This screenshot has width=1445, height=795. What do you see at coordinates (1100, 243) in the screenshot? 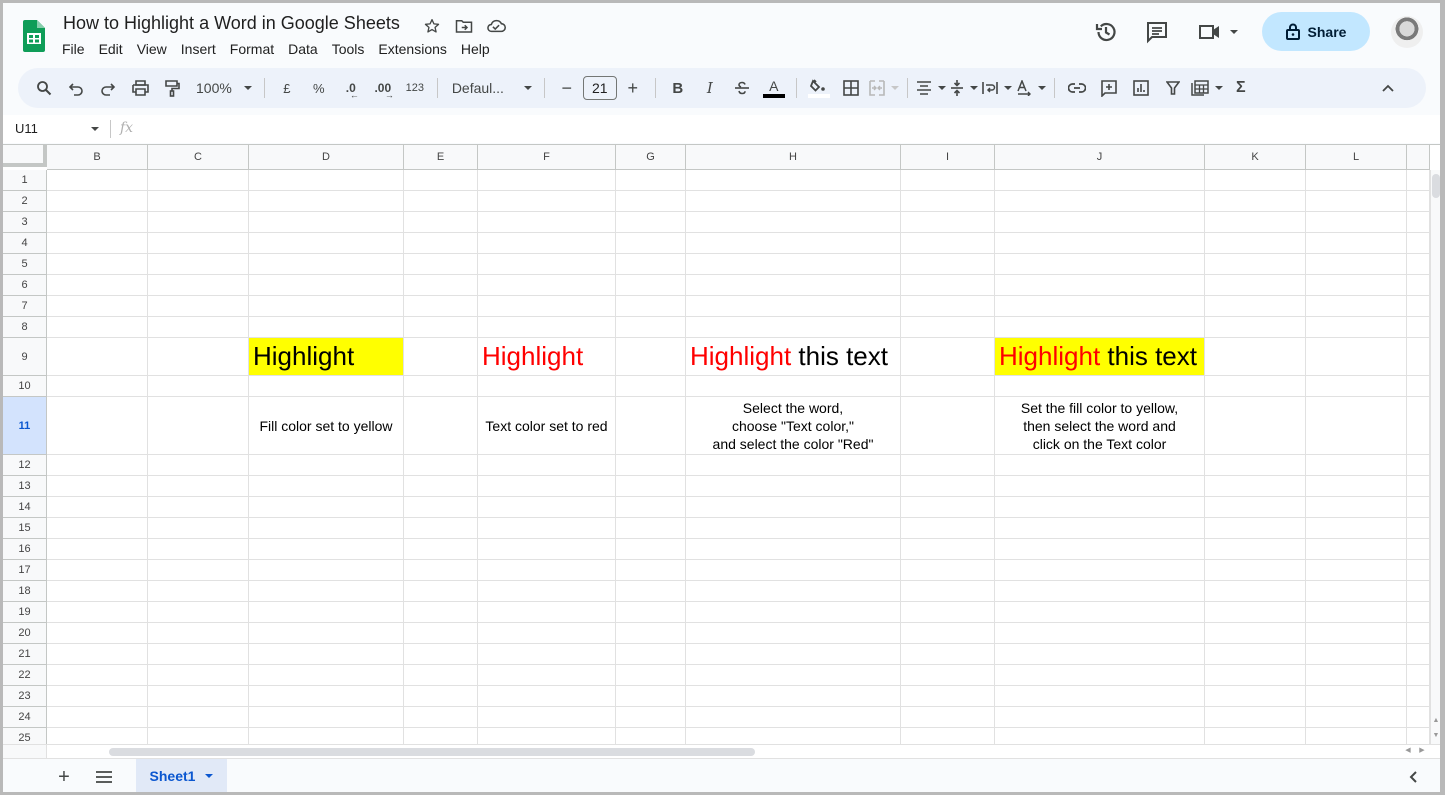
I see `cell-j4` at bounding box center [1100, 243].